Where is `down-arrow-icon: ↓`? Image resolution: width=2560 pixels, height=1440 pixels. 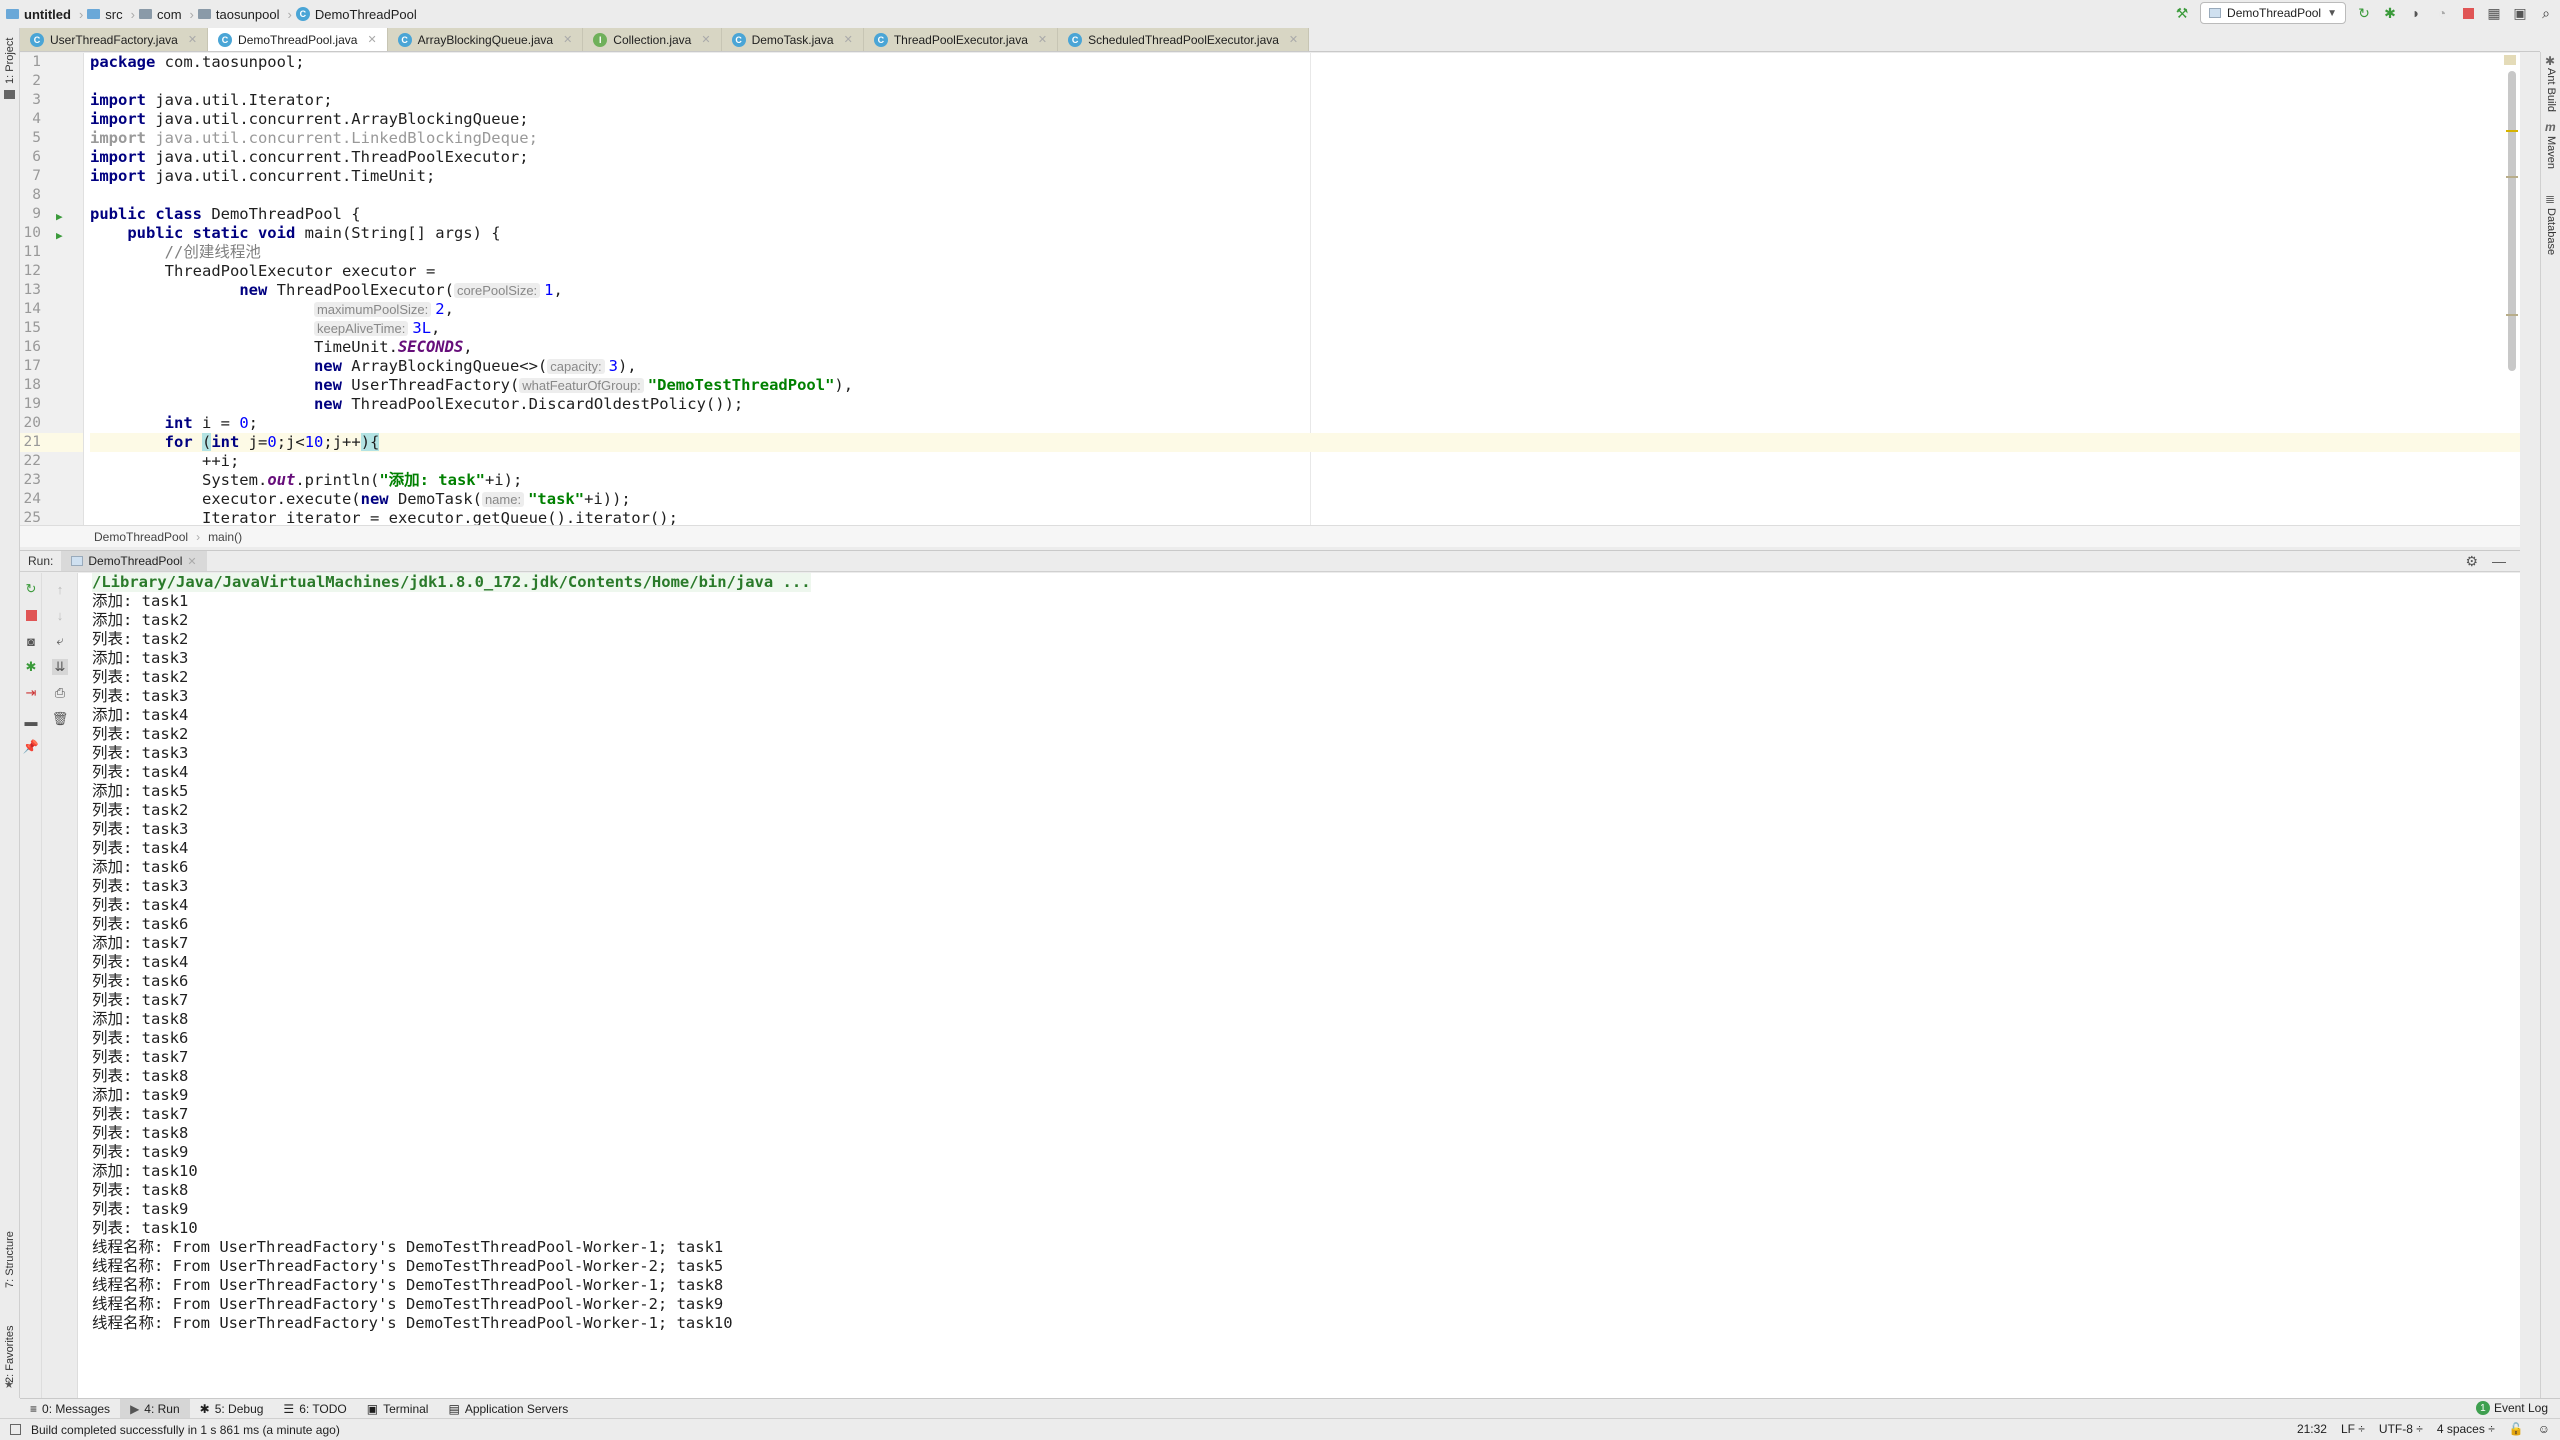
down-arrow-icon: ↓ is located at coordinates (60, 615).